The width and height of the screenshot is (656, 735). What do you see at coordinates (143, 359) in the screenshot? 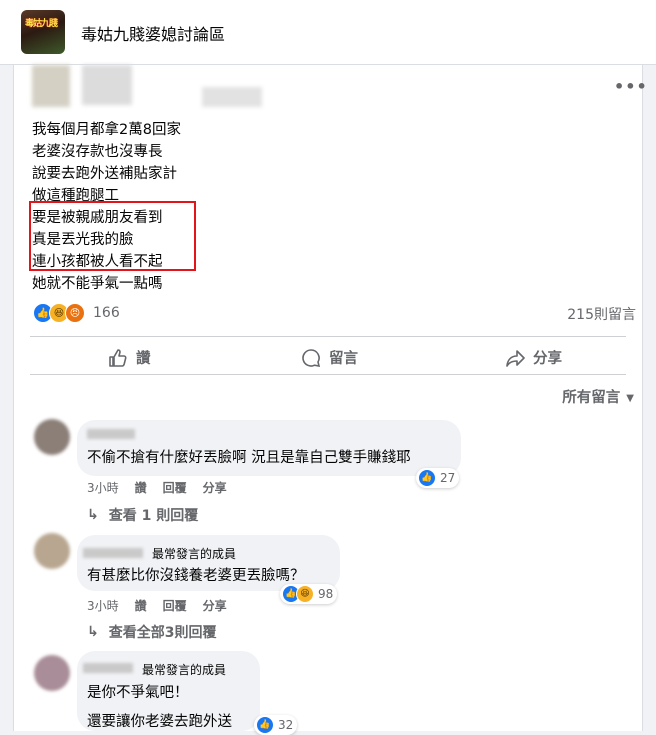
I see `like-button-label: 讚` at bounding box center [143, 359].